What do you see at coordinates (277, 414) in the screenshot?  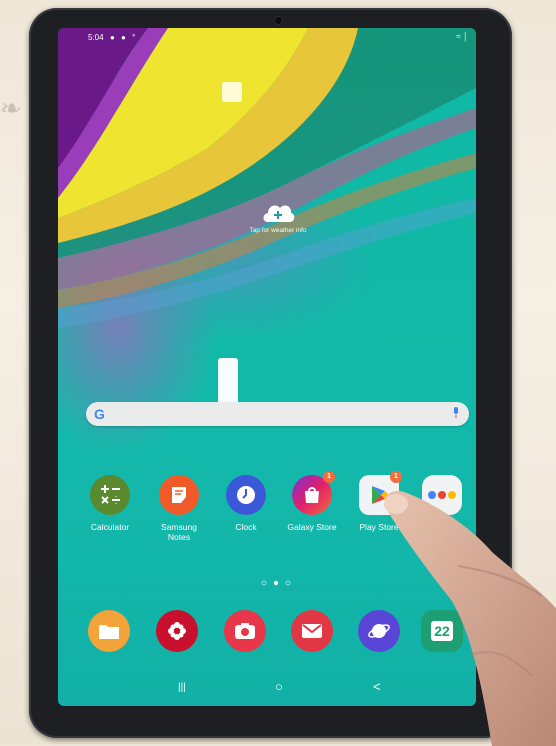 I see `google-search-bar: G` at bounding box center [277, 414].